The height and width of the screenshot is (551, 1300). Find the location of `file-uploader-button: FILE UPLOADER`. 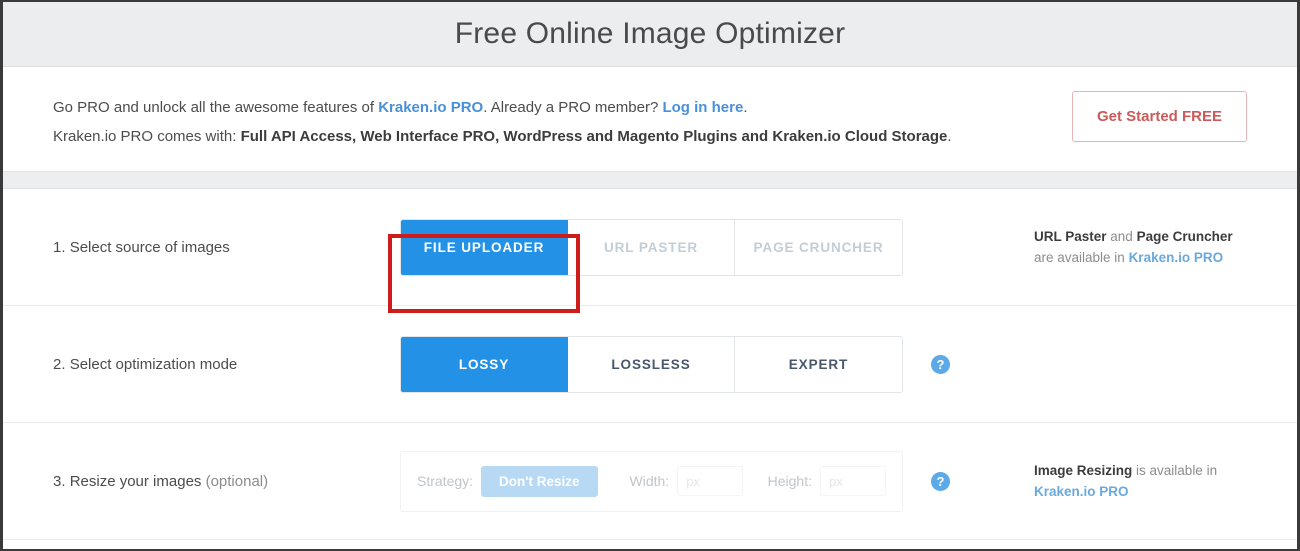

file-uploader-button: FILE UPLOADER is located at coordinates (484, 247).